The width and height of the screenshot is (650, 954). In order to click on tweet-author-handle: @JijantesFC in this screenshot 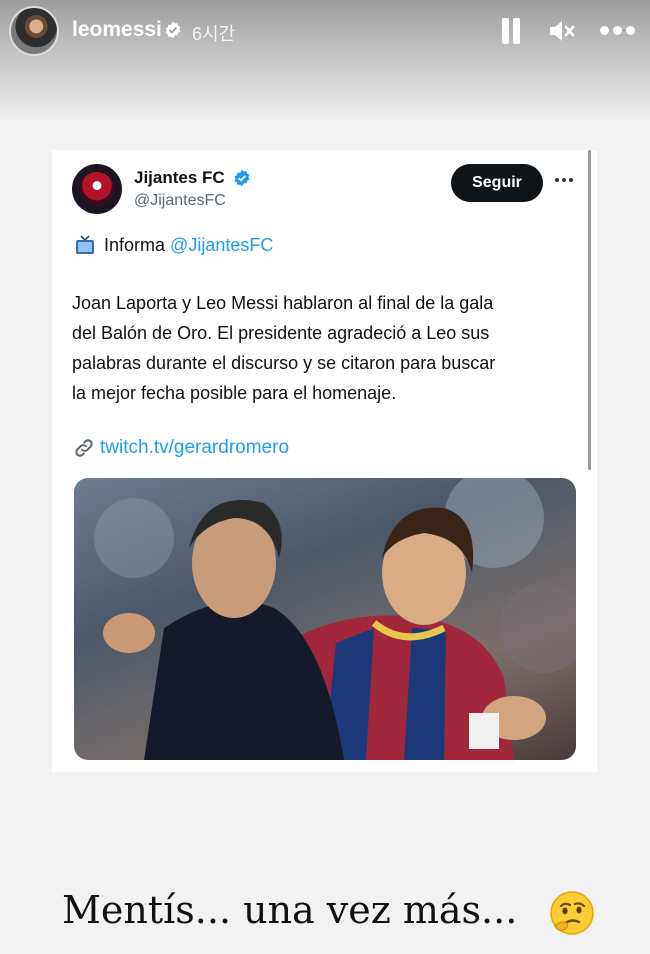, I will do `click(180, 201)`.